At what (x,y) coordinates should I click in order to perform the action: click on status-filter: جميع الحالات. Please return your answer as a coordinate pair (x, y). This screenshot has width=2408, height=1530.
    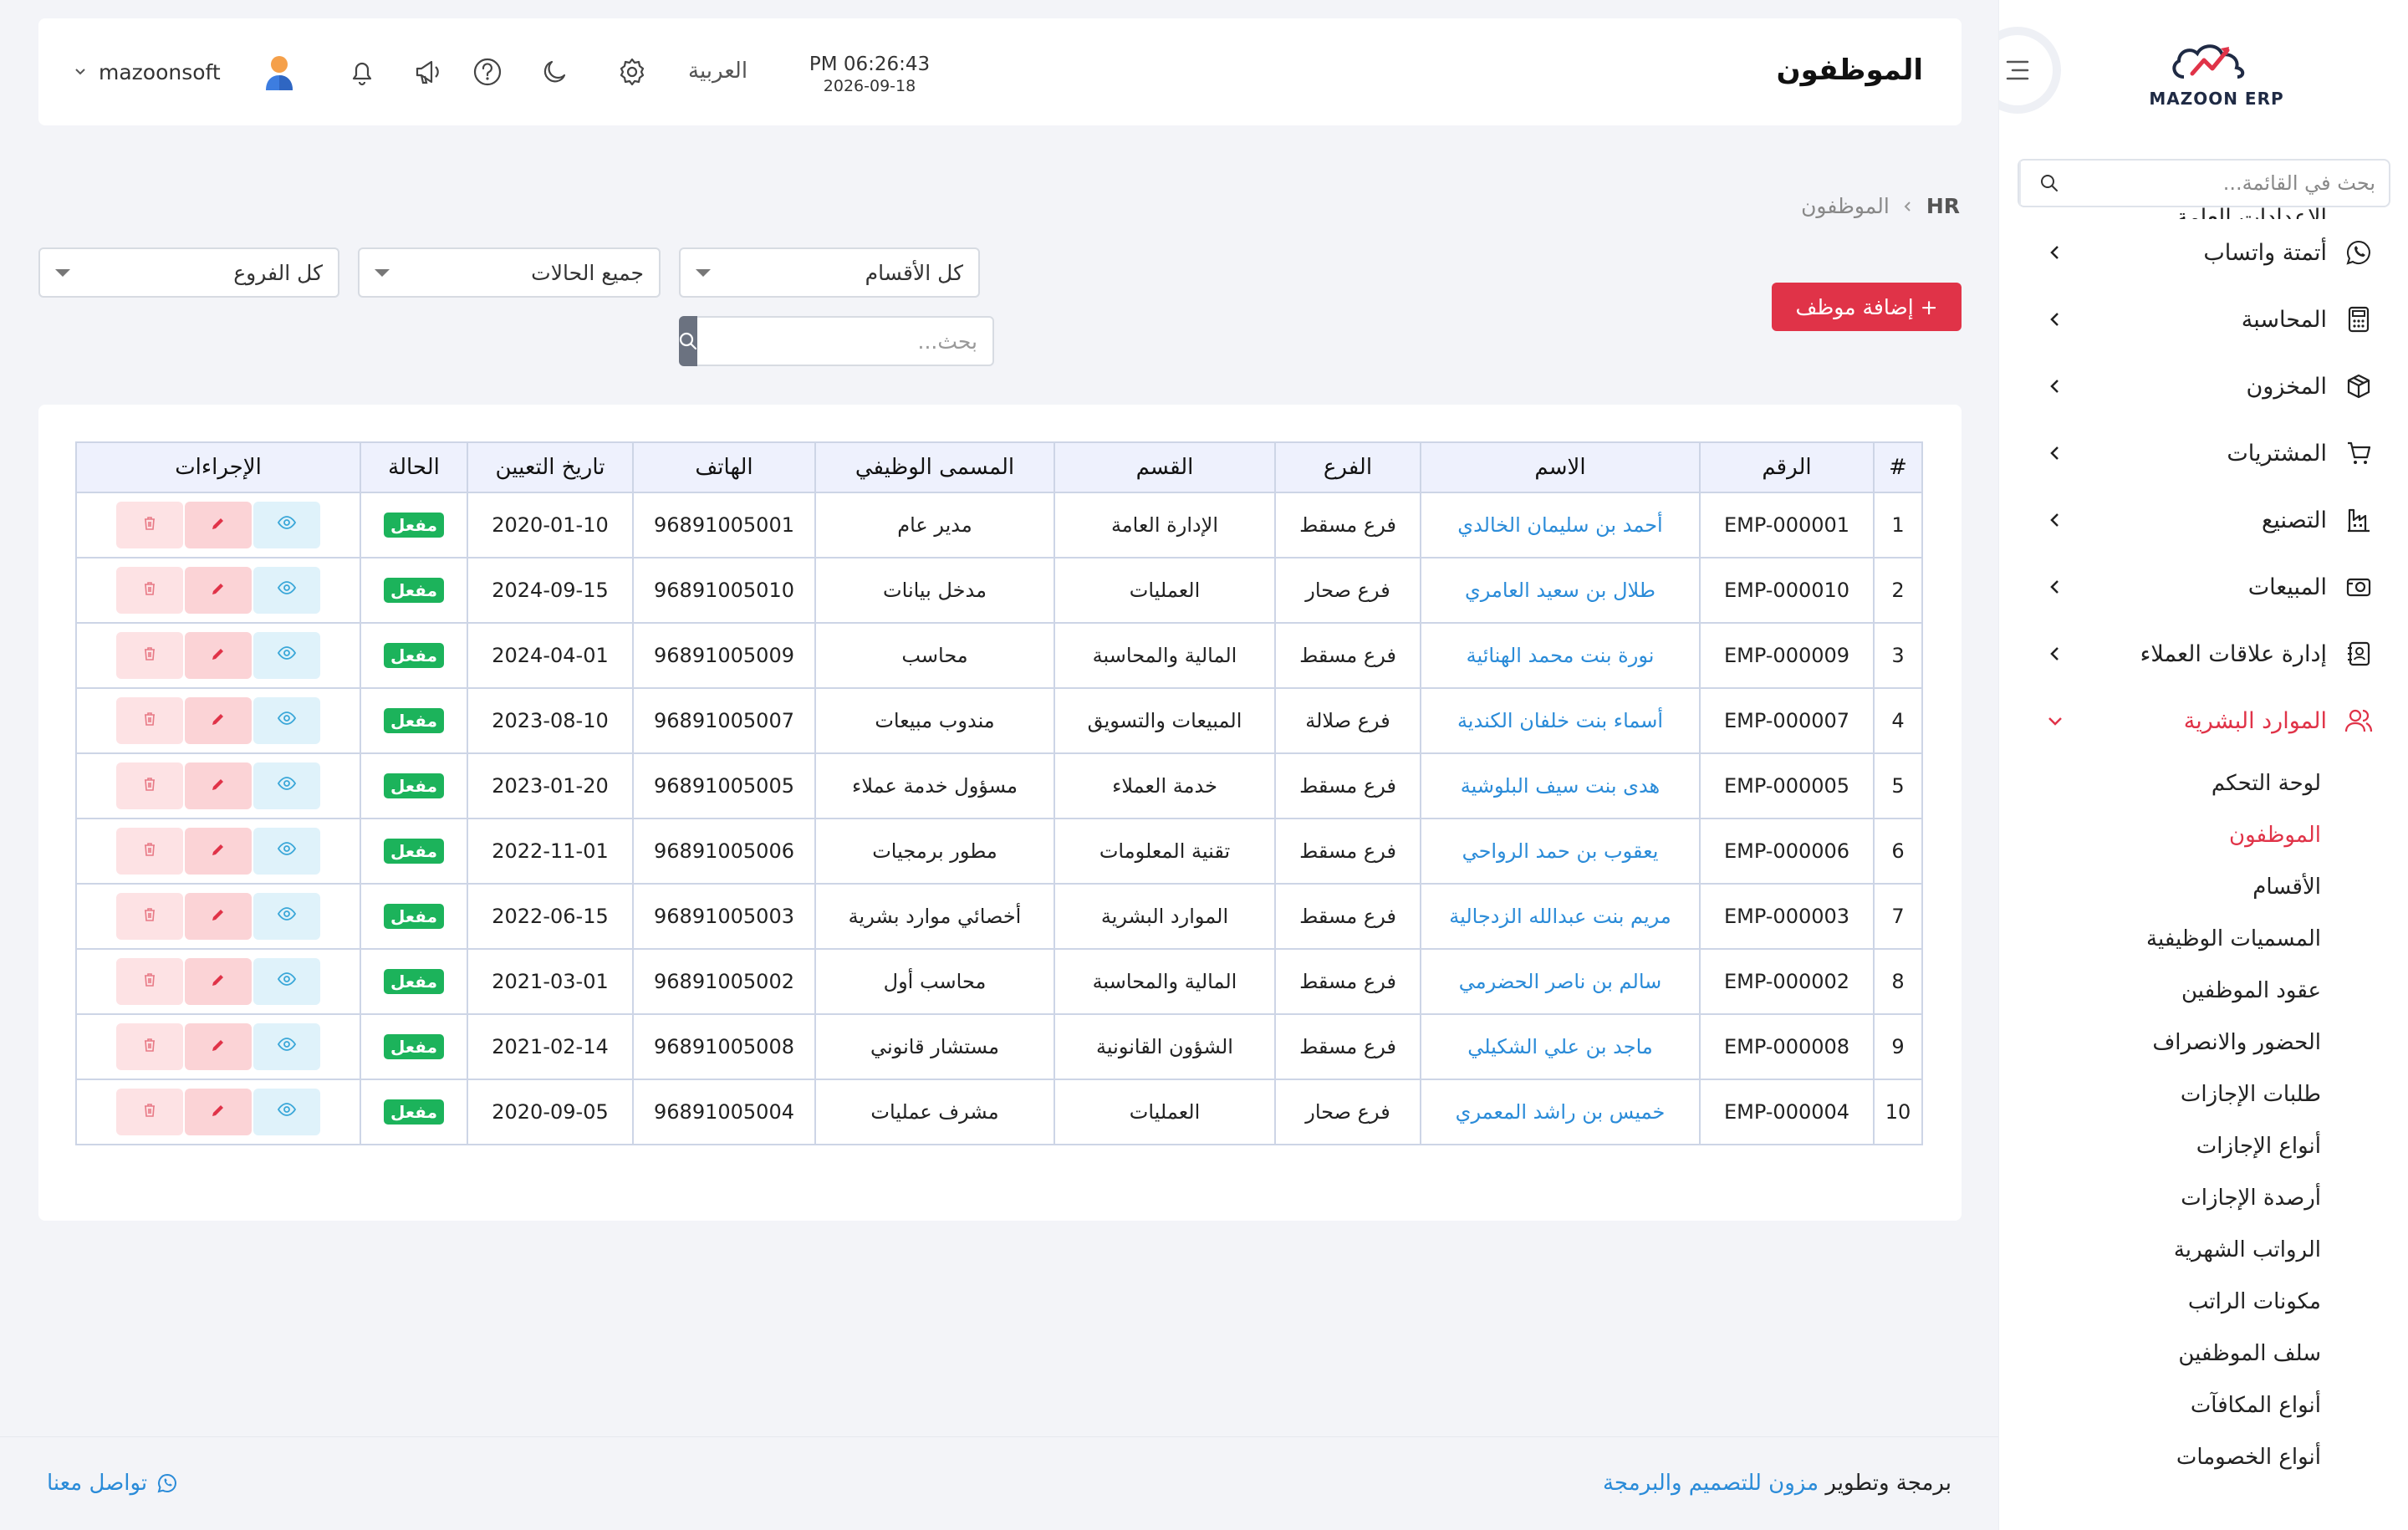
    Looking at the image, I should click on (510, 272).